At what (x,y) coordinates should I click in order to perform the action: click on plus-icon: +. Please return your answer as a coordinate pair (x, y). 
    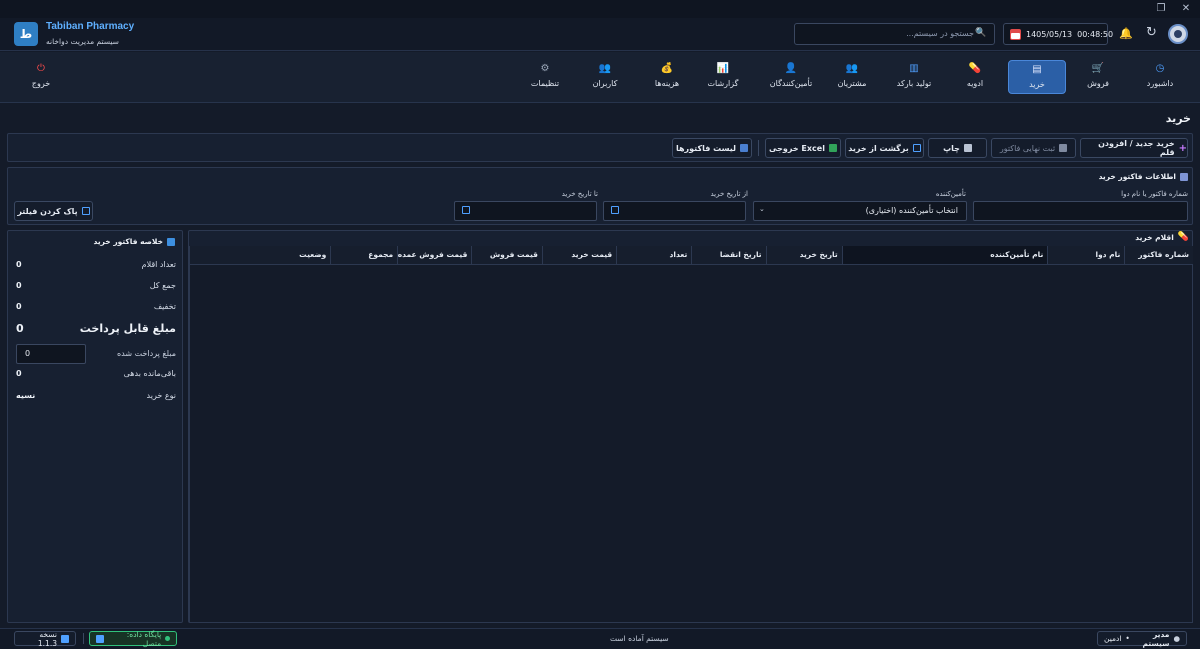
    Looking at the image, I should click on (1182, 148).